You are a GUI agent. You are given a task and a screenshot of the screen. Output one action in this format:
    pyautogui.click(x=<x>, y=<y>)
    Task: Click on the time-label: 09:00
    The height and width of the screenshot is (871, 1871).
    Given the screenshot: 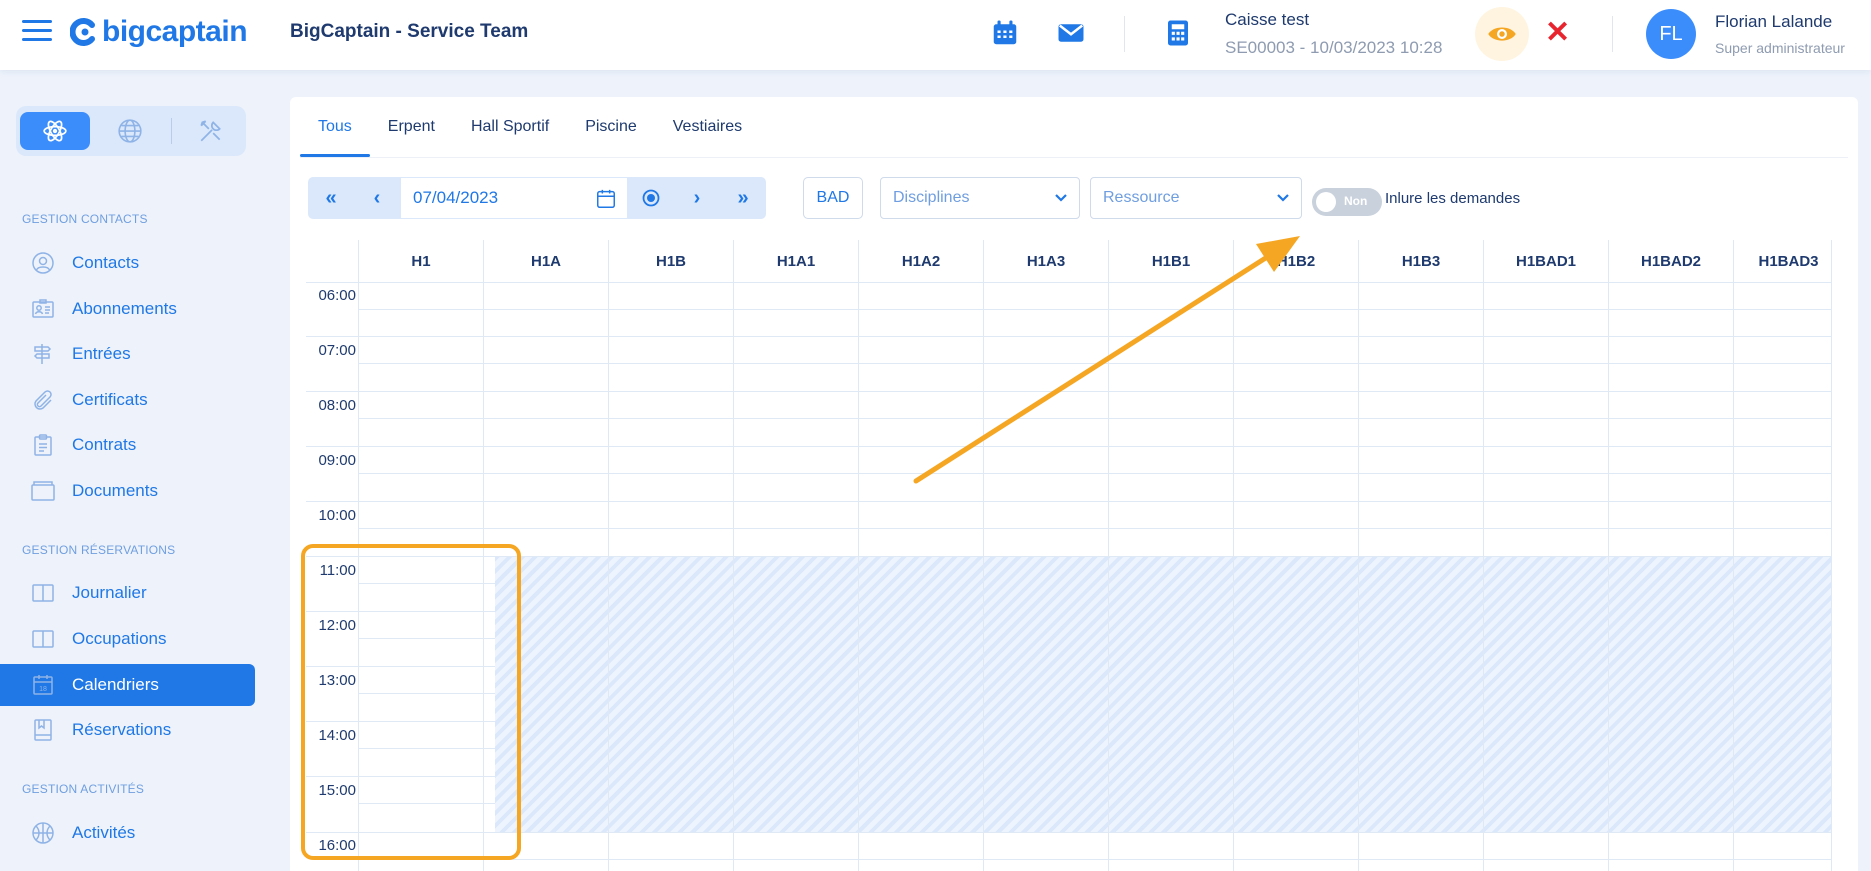 What is the action you would take?
    pyautogui.click(x=337, y=460)
    